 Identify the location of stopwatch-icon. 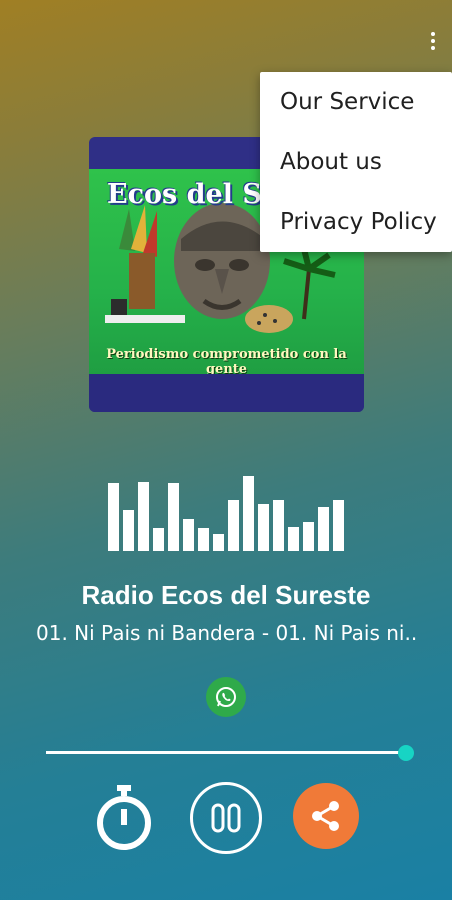
(124, 816).